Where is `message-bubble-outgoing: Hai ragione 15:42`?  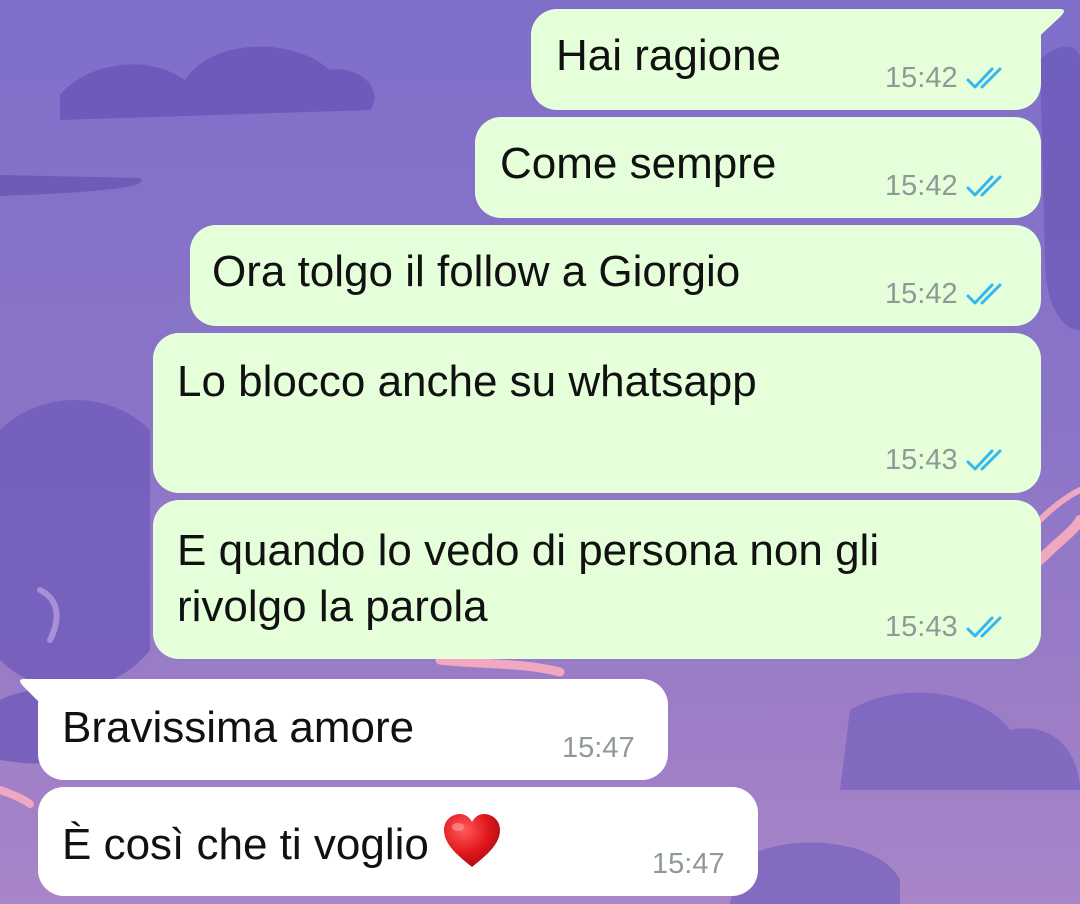
message-bubble-outgoing: Hai ragione 15:42 is located at coordinates (786, 59).